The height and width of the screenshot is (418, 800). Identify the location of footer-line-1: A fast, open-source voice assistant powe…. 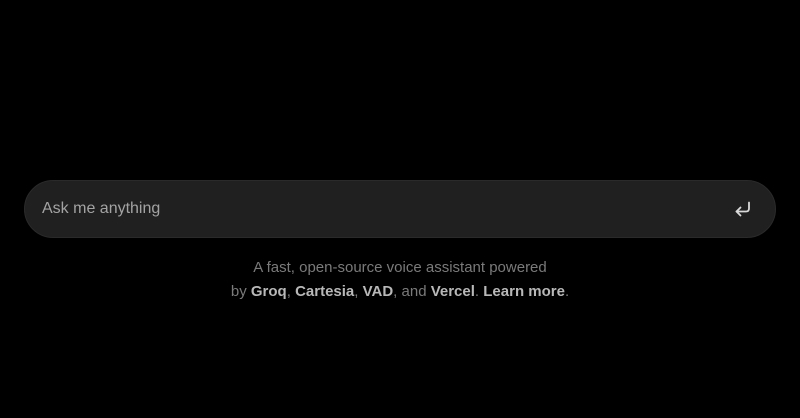
(400, 267).